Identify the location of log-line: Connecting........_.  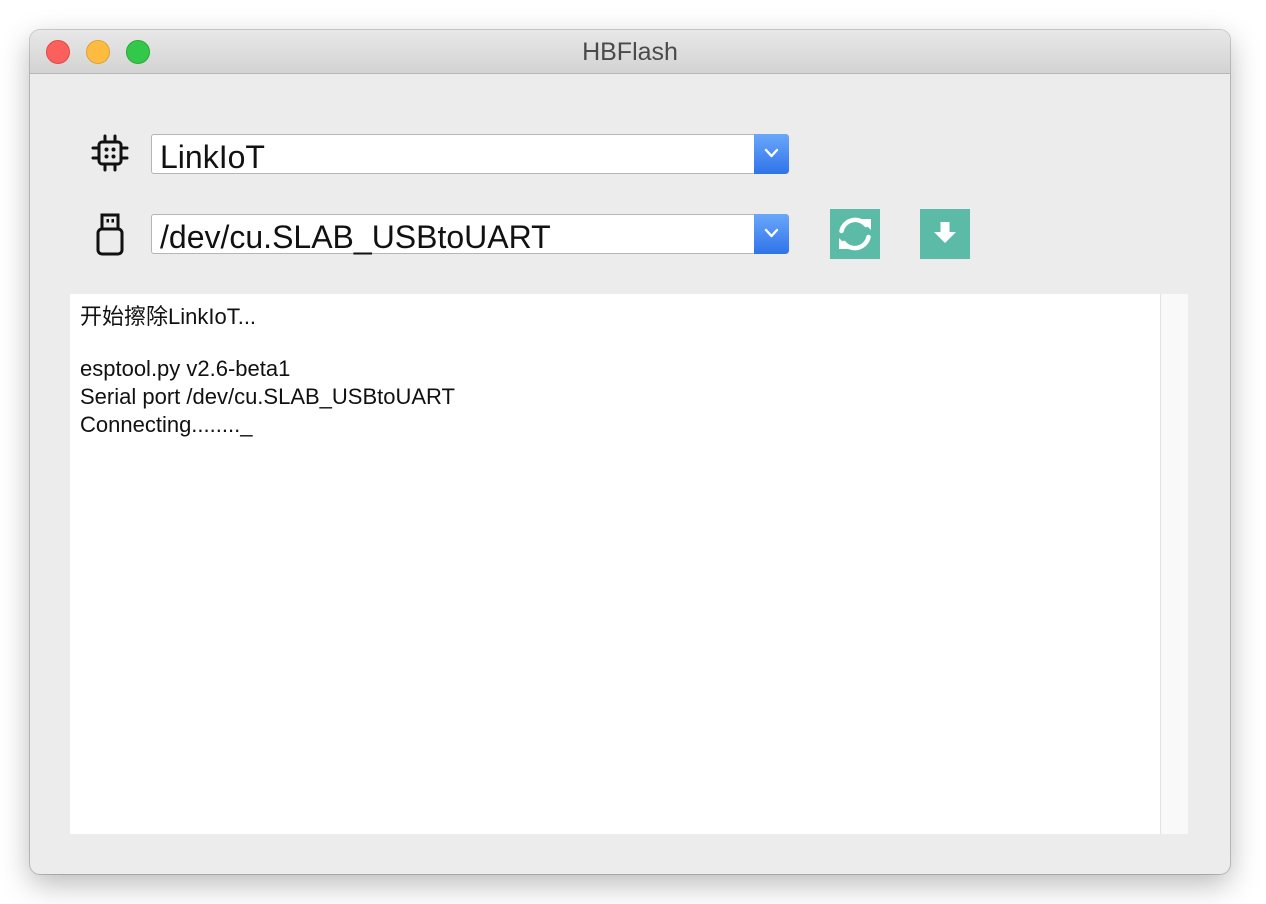
(166, 424).